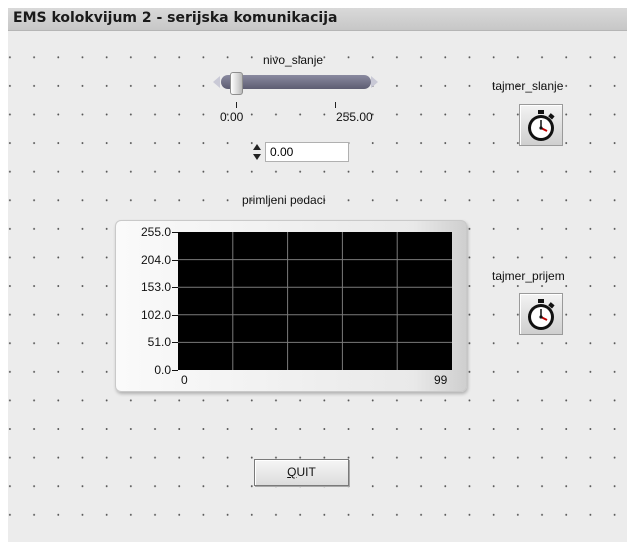 The image size is (627, 542). I want to click on timer-slanje-button, so click(541, 125).